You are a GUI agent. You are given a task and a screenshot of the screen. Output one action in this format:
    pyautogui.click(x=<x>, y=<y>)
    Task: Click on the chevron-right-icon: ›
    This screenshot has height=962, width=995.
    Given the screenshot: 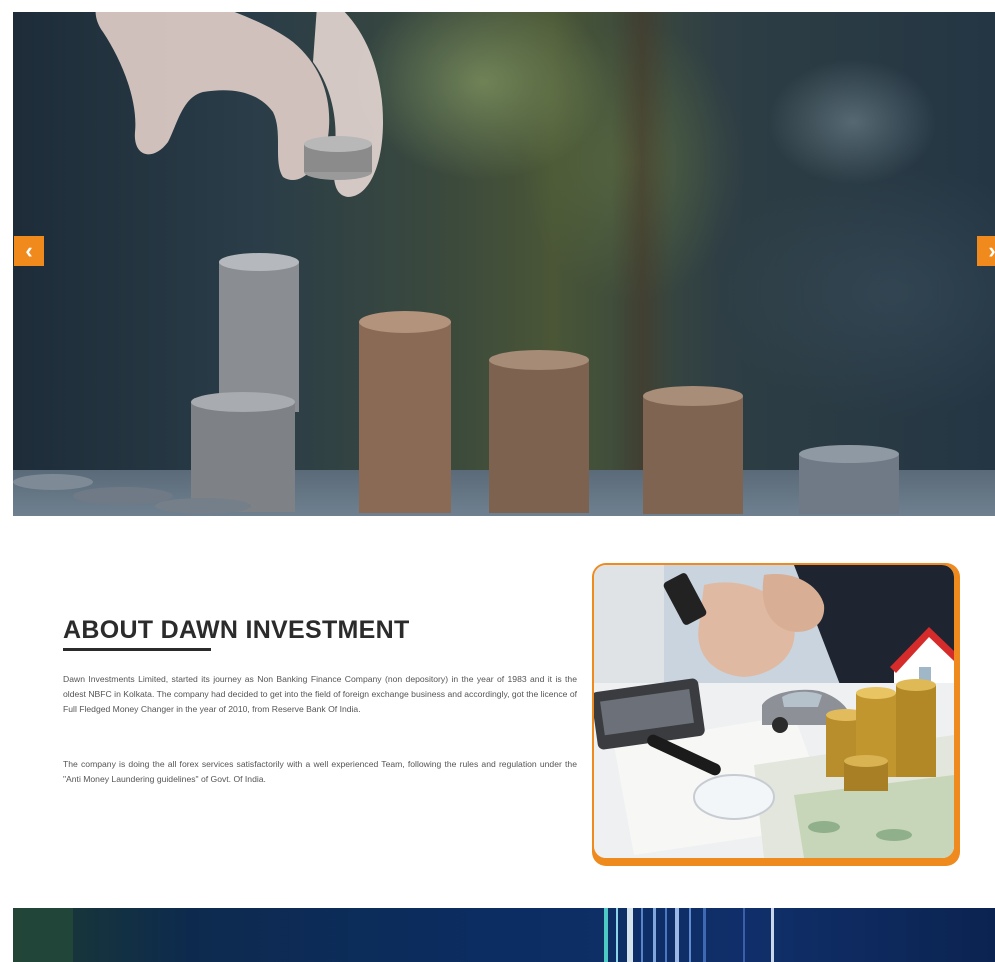 What is the action you would take?
    pyautogui.click(x=991, y=250)
    